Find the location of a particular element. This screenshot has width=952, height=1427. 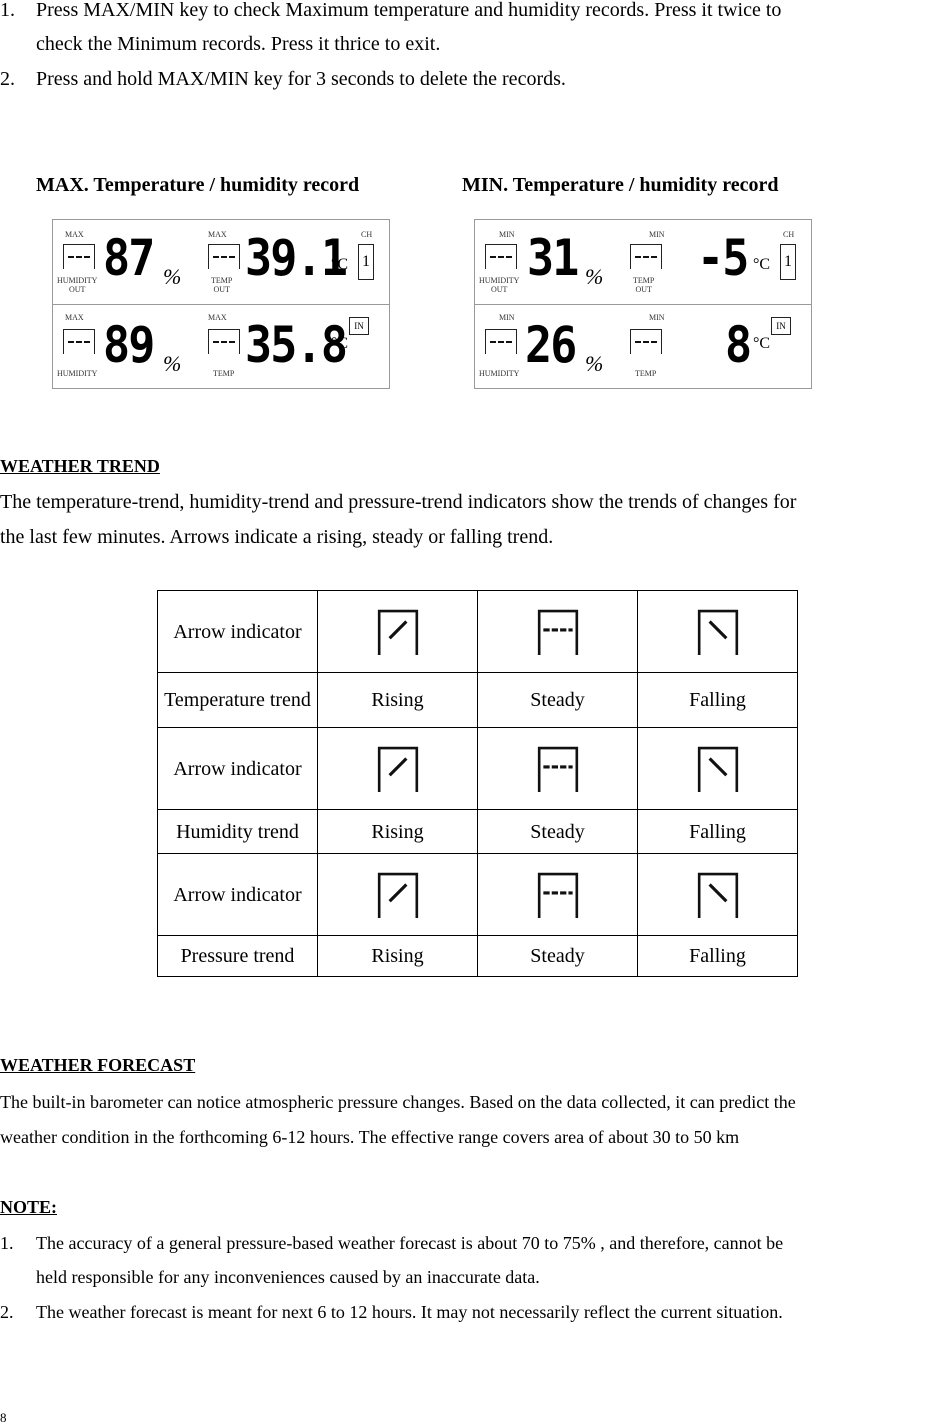

min-humidity-in-value: 26 is located at coordinates (551, 345).